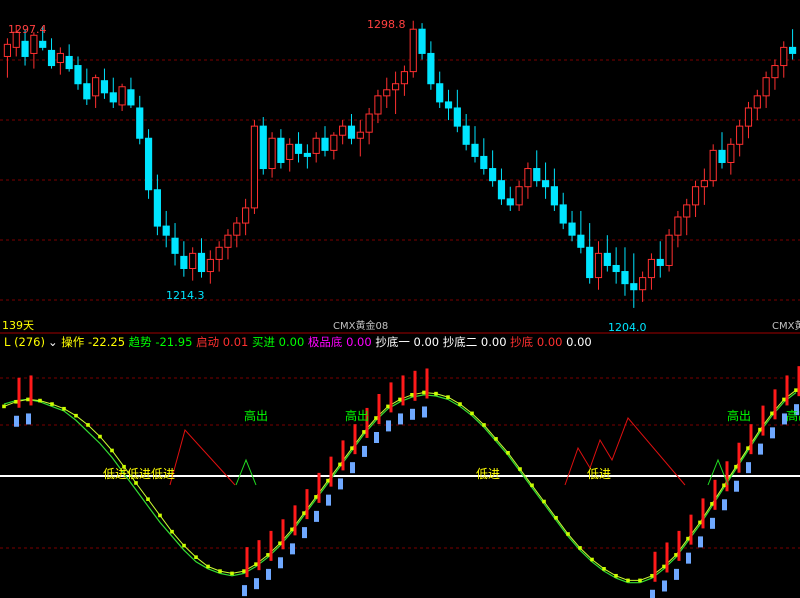 The width and height of the screenshot is (800, 598). I want to click on annotation-low-in-1: 低进低进低进, so click(139, 474).